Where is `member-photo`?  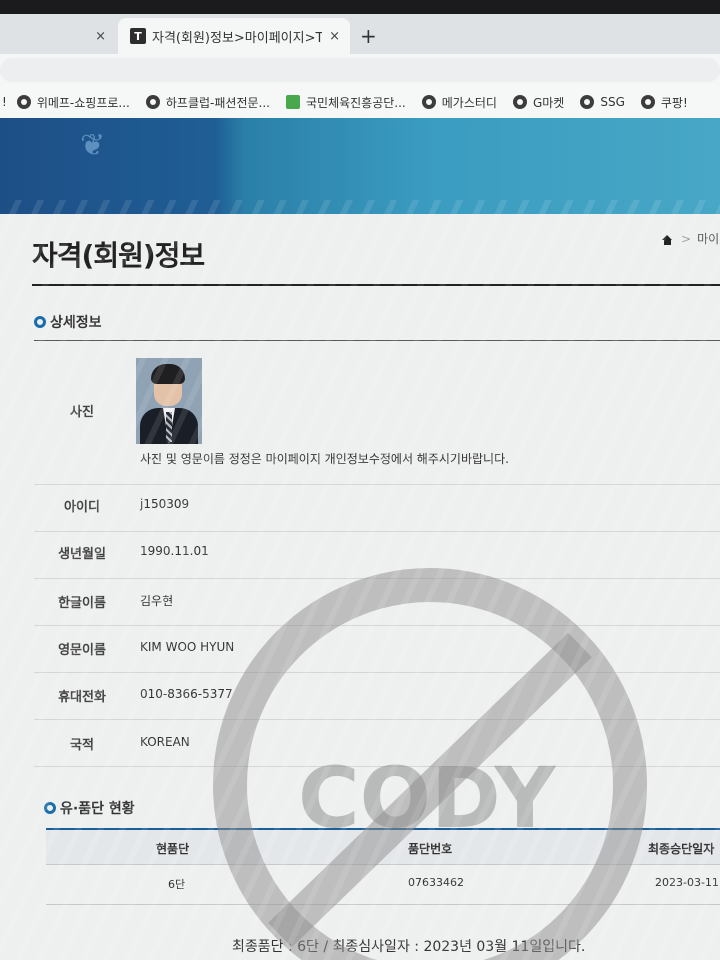 member-photo is located at coordinates (169, 401).